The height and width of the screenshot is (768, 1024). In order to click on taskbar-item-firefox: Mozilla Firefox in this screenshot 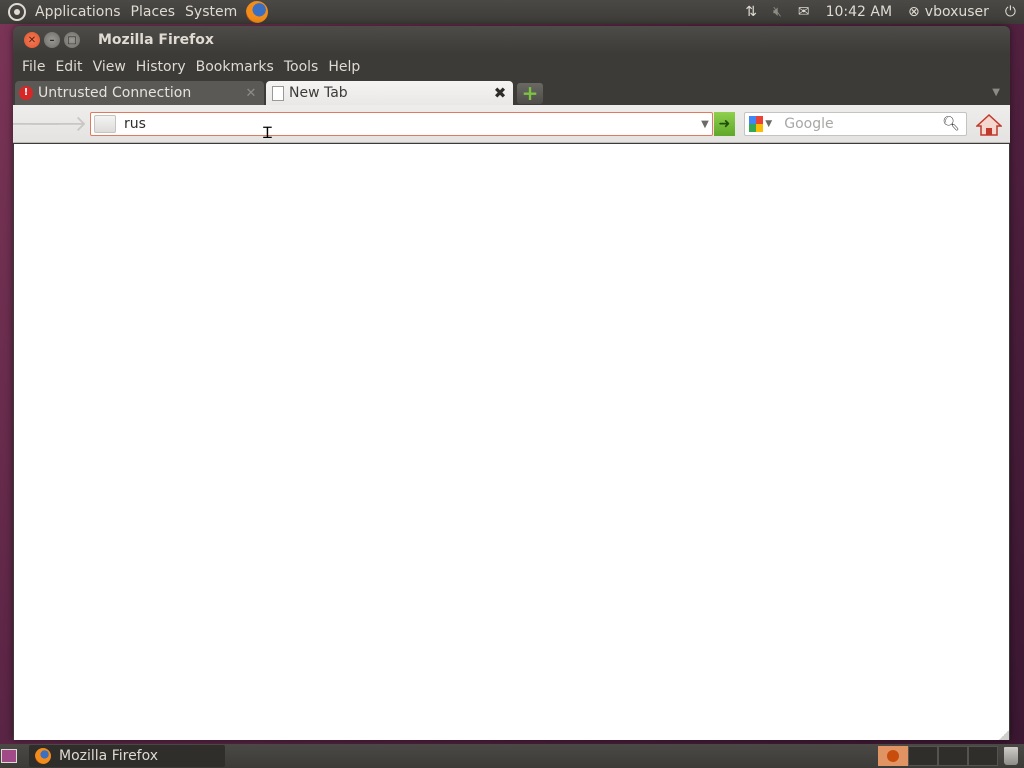, I will do `click(127, 756)`.